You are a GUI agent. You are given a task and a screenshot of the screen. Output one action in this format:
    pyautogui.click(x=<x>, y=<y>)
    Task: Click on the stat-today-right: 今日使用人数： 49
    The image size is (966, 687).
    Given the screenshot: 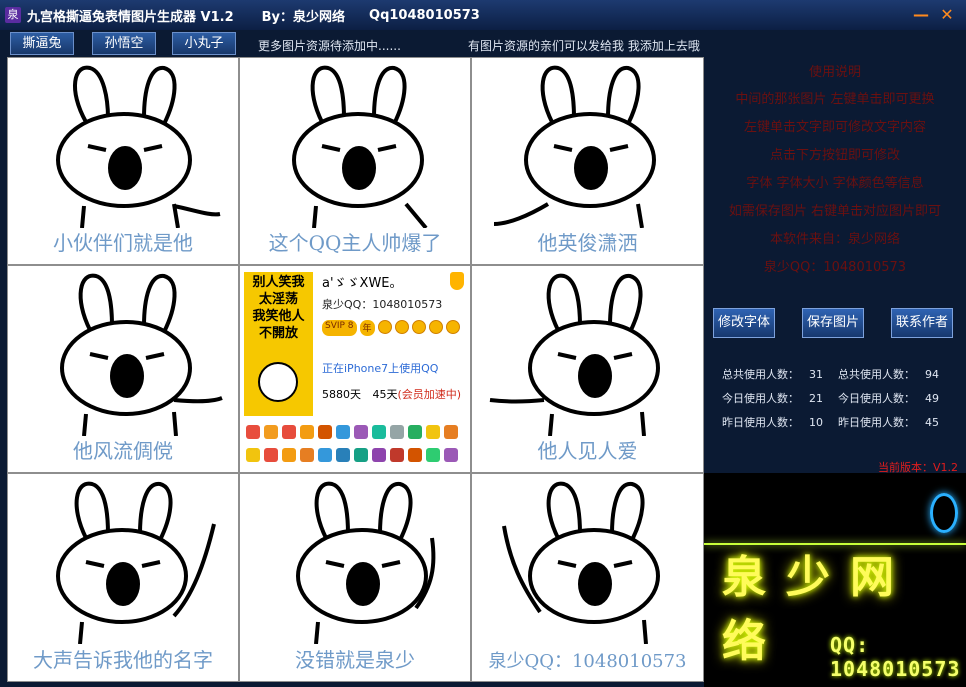 What is the action you would take?
    pyautogui.click(x=888, y=398)
    